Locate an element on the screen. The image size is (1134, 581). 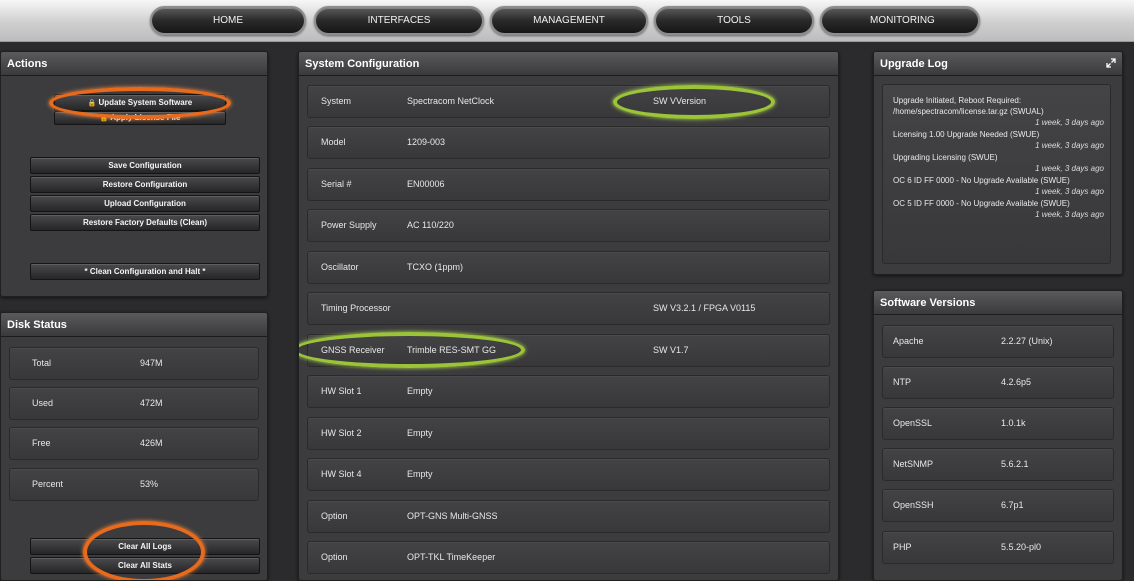
nav-management: MANAGEMENT is located at coordinates (569, 20).